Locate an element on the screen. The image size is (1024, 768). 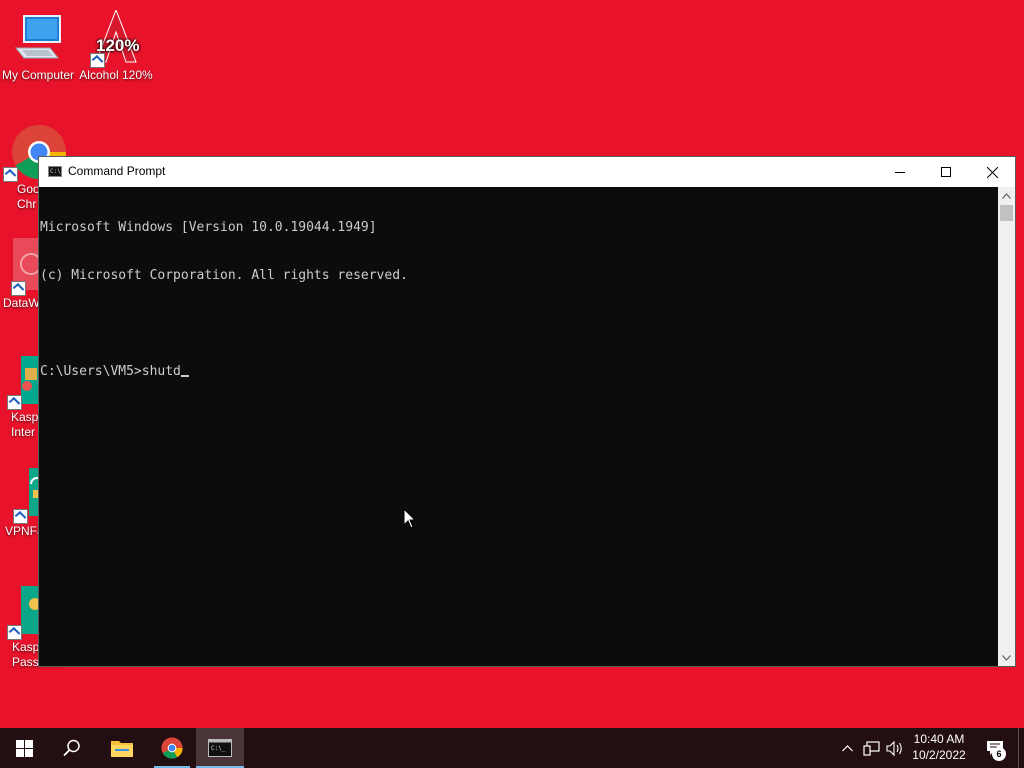
desktop-icon-my-computer: My Computer is located at coordinates (38, 46).